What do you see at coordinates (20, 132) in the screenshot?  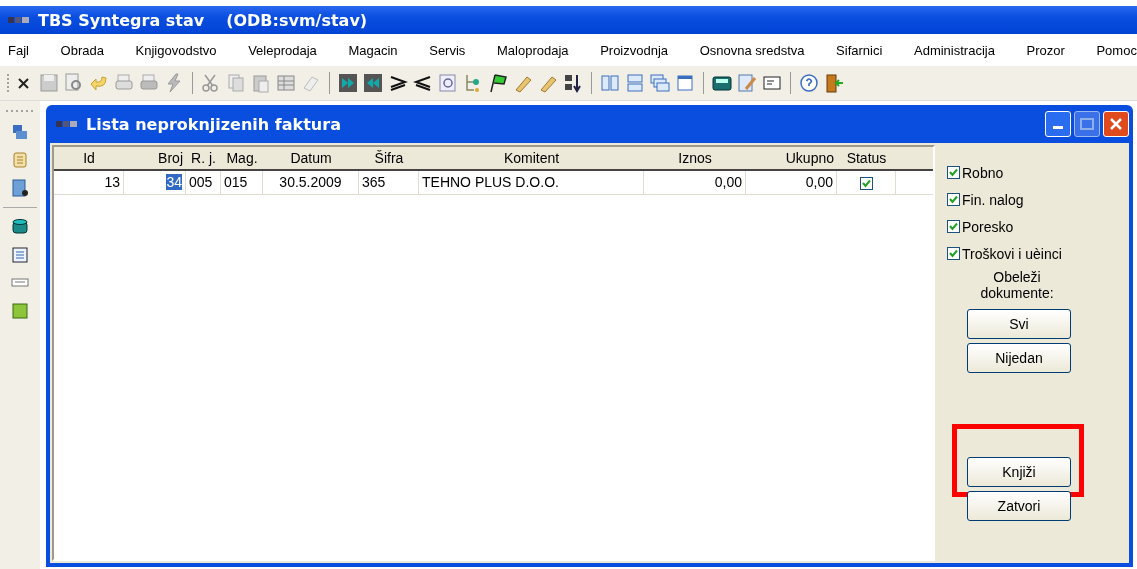 I see `windows-icon` at bounding box center [20, 132].